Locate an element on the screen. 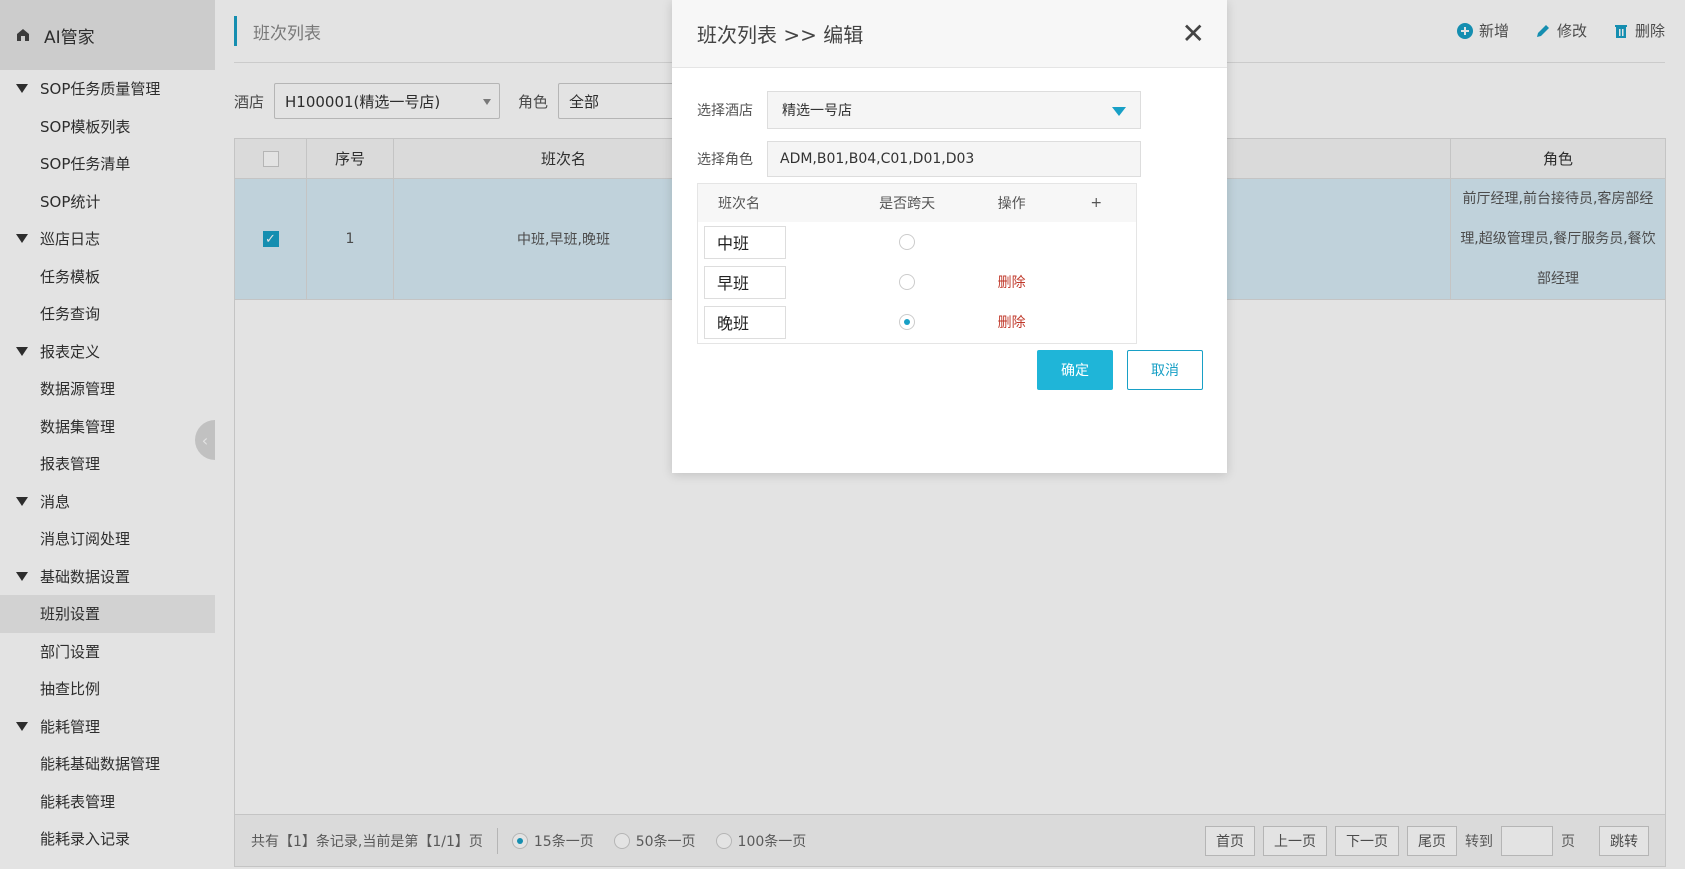 The image size is (1685, 869). shift-table: 班次名 是否跨天 操作 + 中班 早班 删除 晚班 删除 is located at coordinates (917, 263).